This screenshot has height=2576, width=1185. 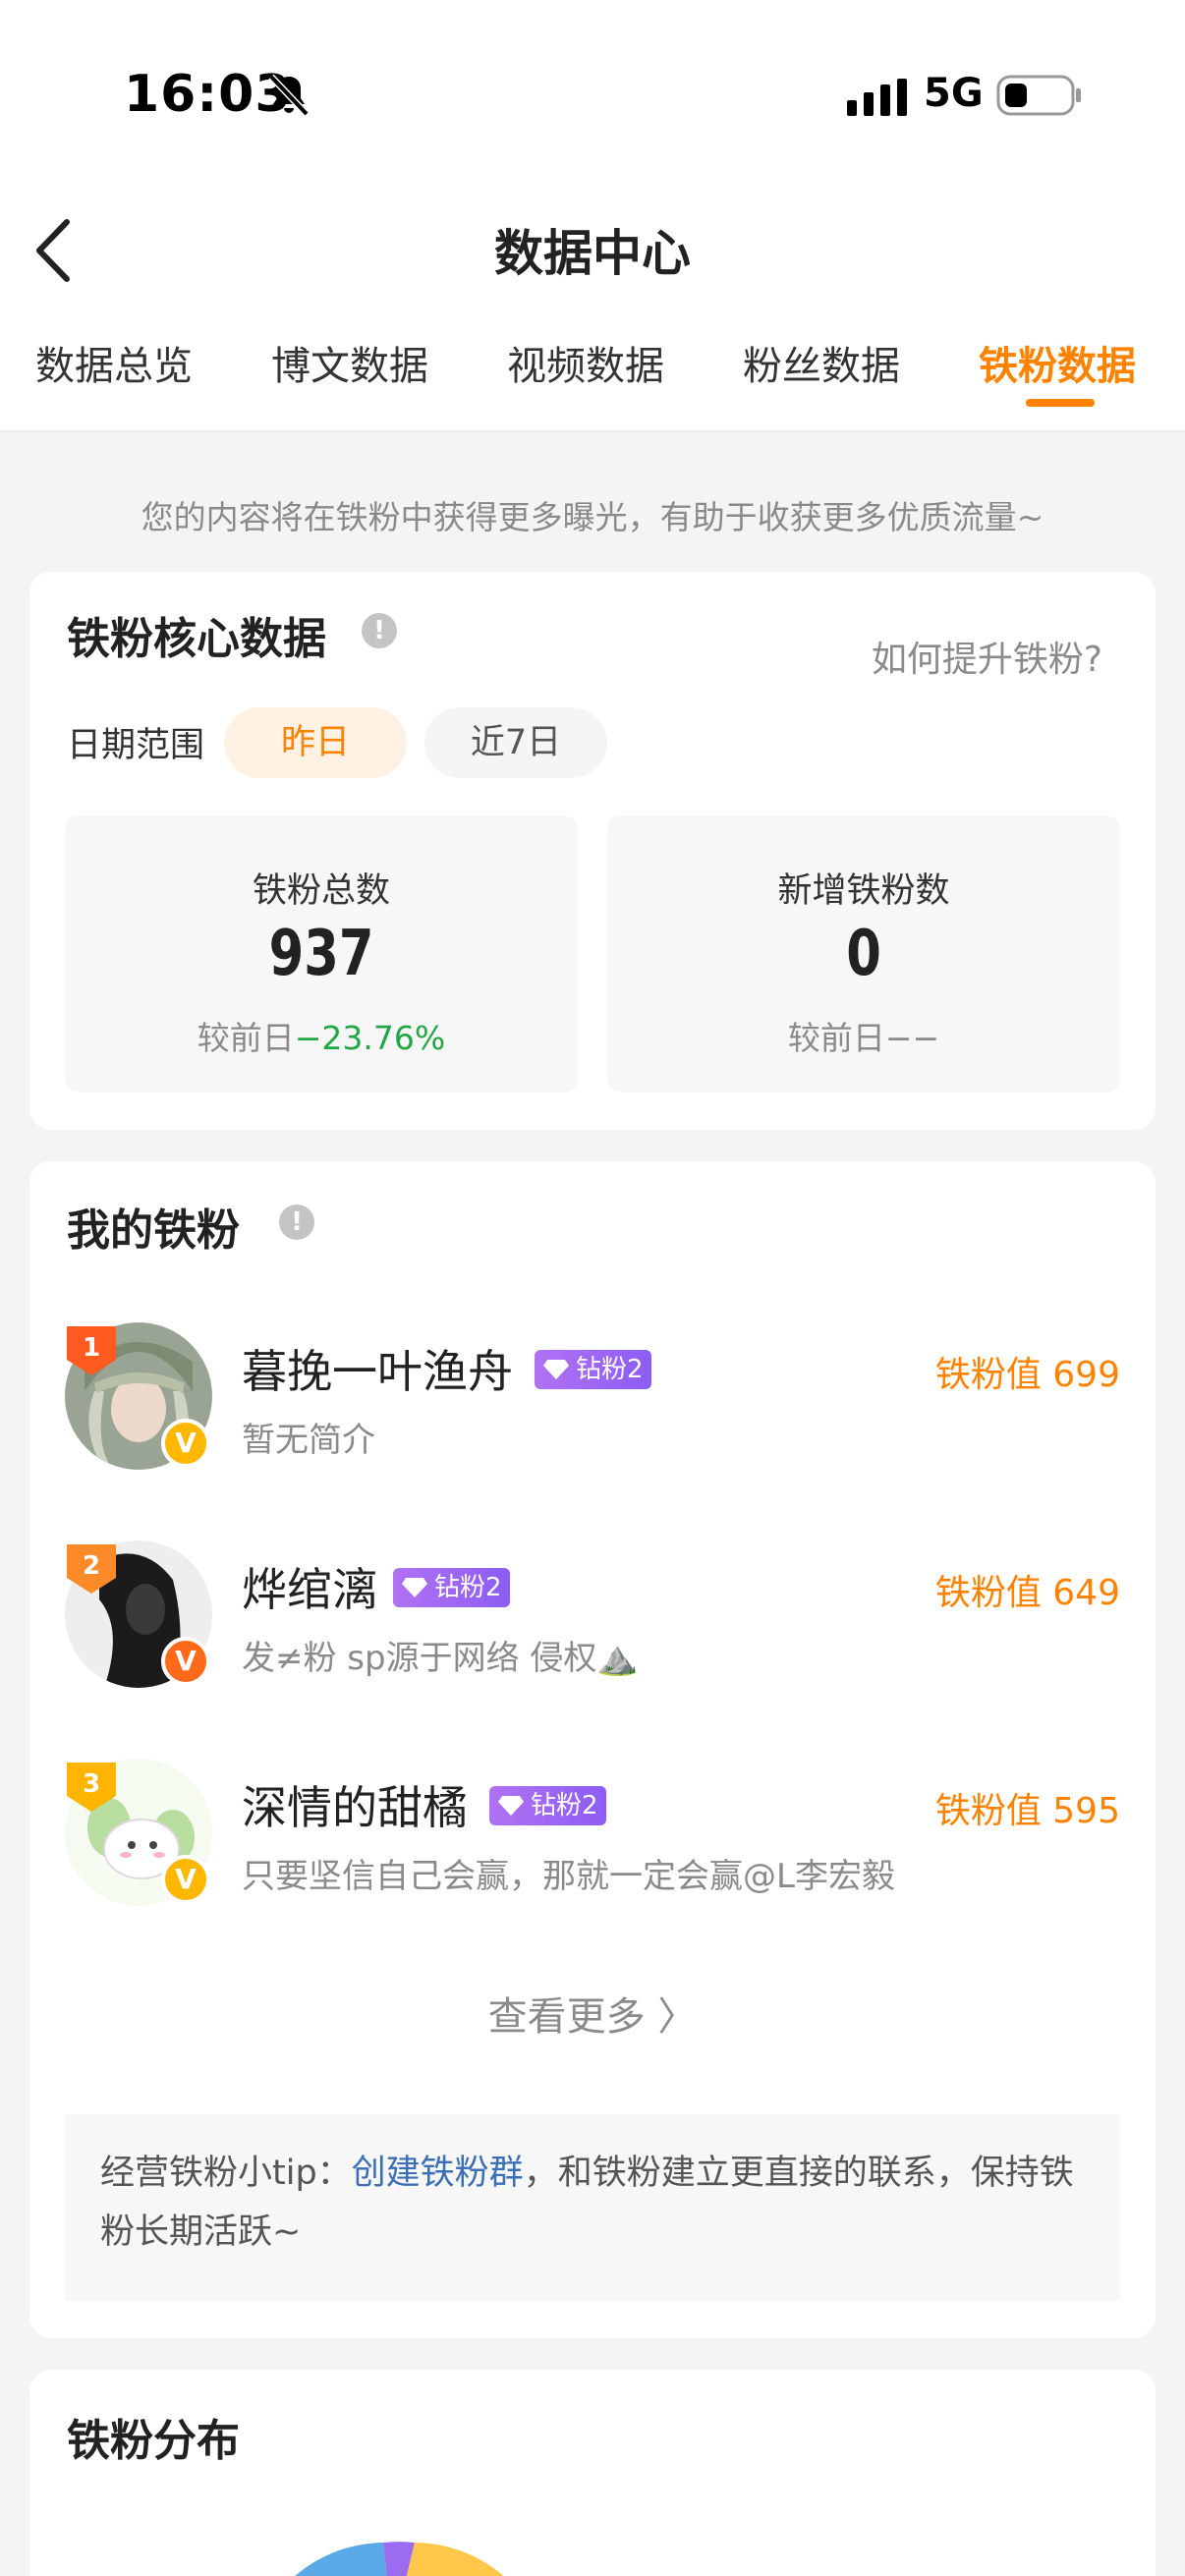 What do you see at coordinates (350, 362) in the screenshot?
I see `tab-posts: 博文数据` at bounding box center [350, 362].